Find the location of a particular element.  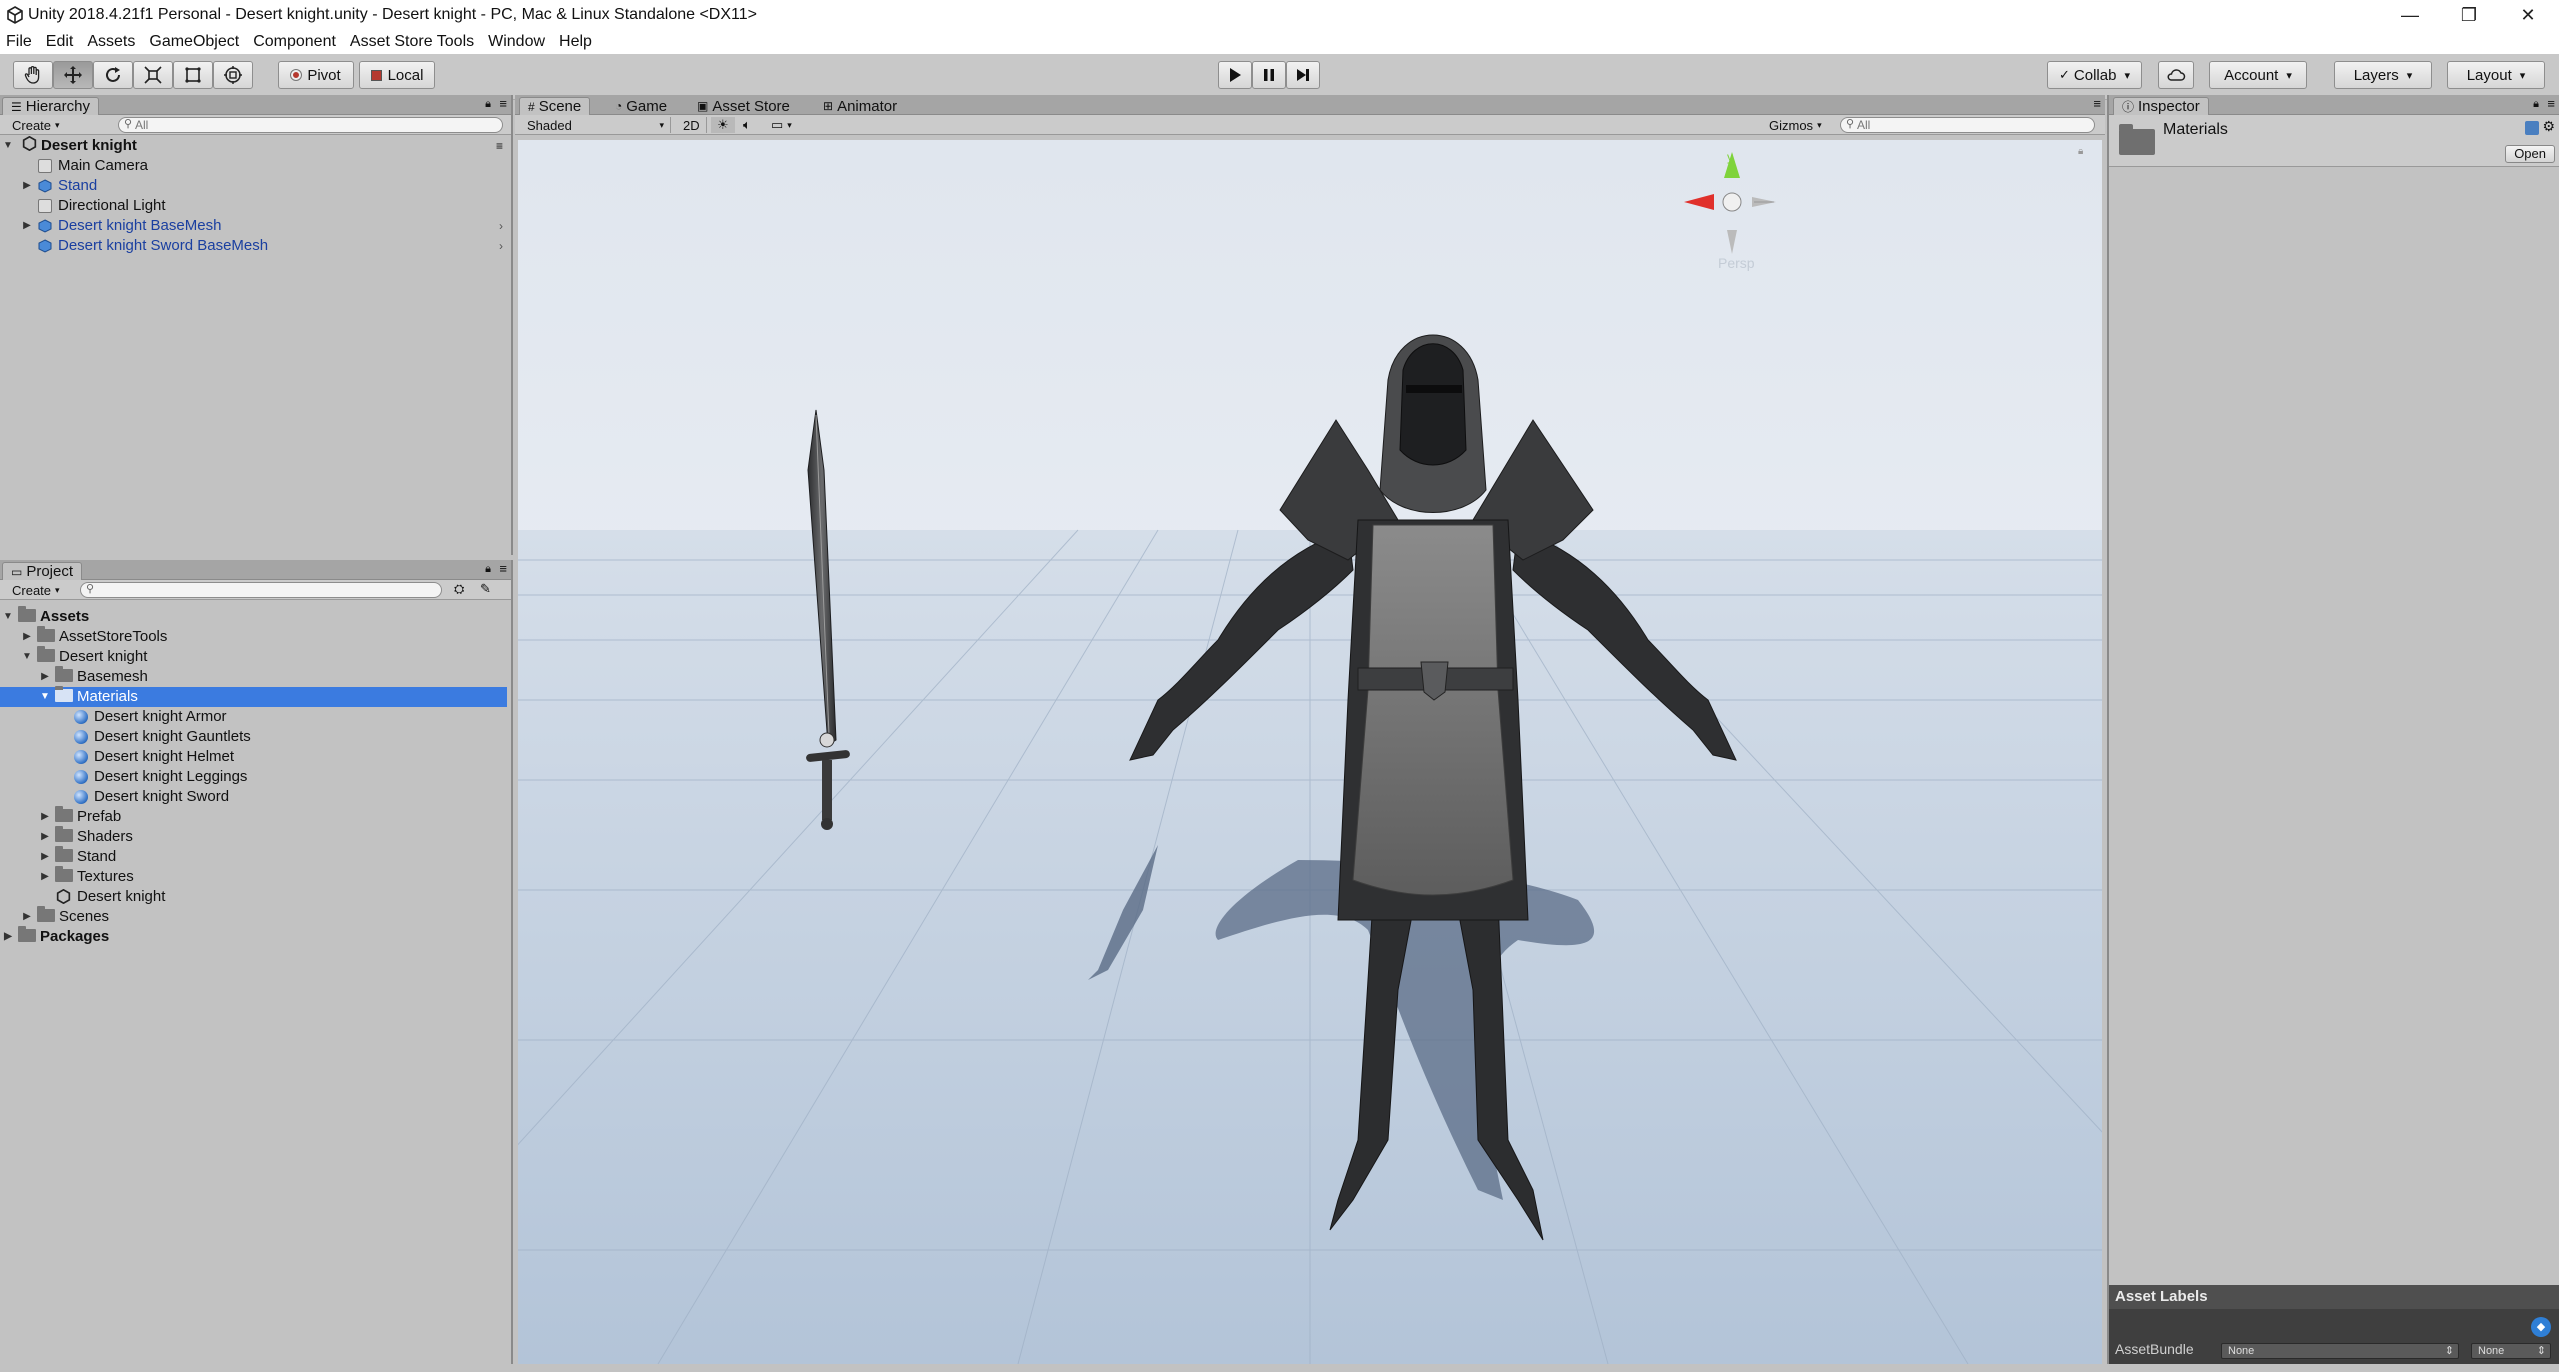

account-dropdown: Account is located at coordinates (2258, 75).